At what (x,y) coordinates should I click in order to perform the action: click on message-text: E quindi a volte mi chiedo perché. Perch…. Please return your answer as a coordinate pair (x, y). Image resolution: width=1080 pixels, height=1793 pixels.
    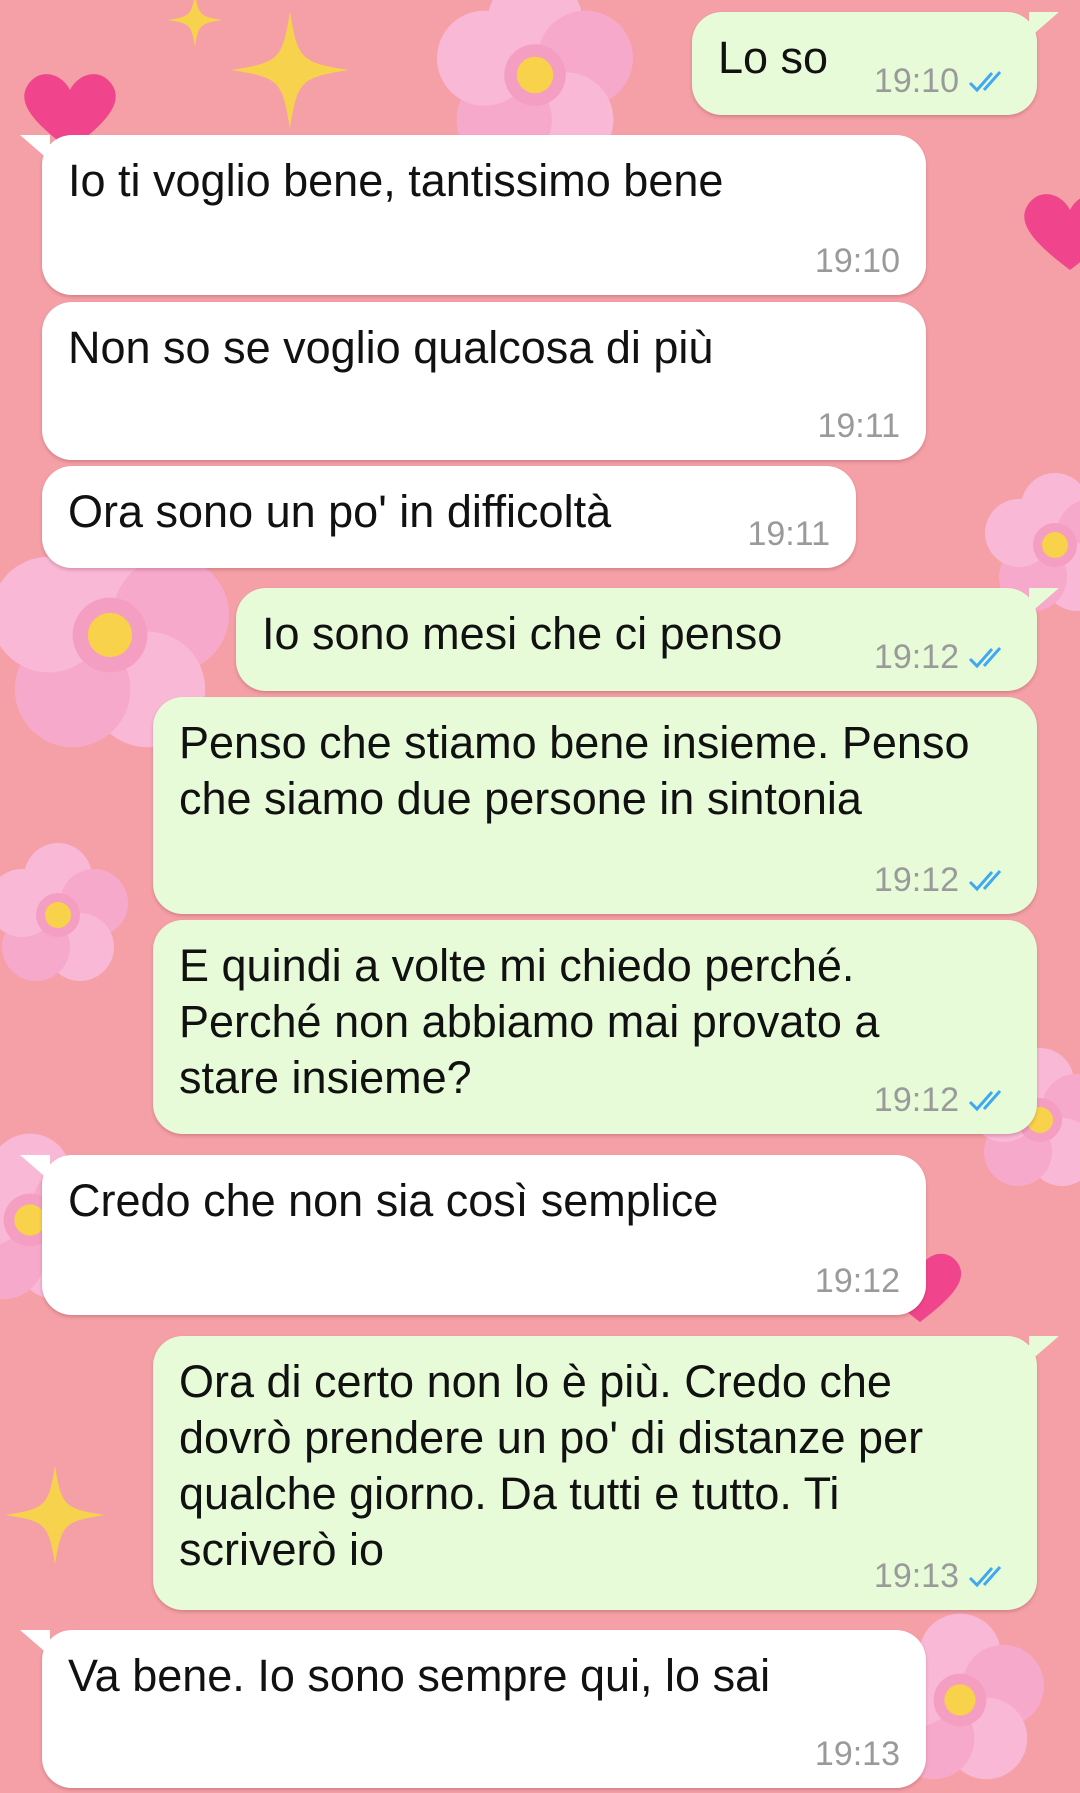
    Looking at the image, I should click on (529, 1021).